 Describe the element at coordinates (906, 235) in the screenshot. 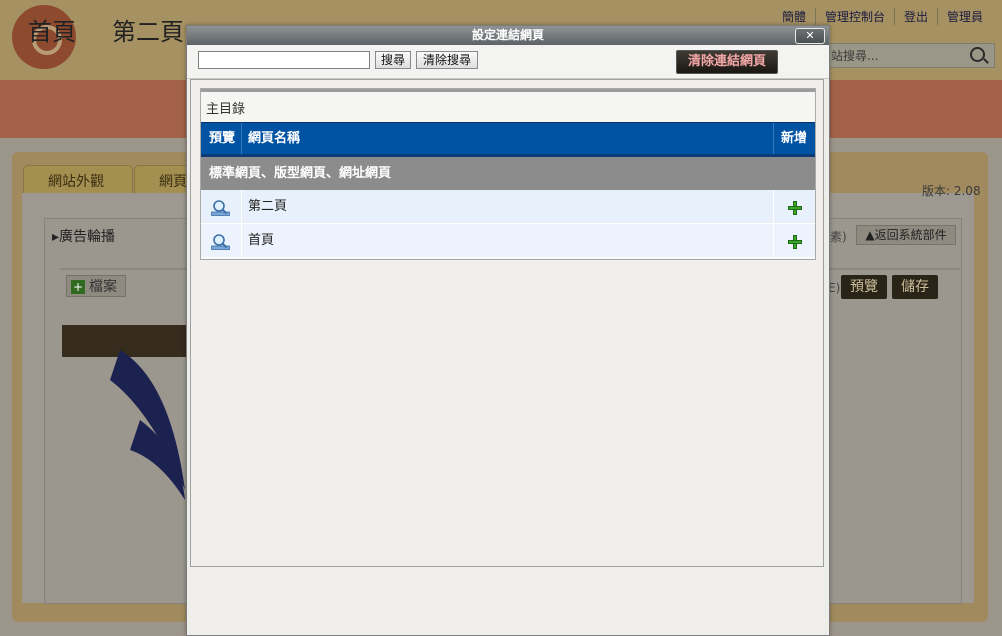

I see `back-to-components-button: ▲返回系統部件` at that location.